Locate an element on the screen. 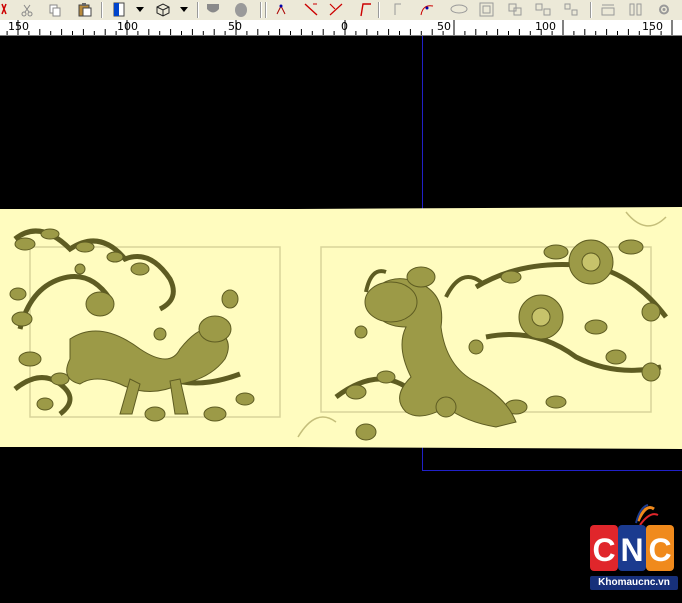  node-edit-icon is located at coordinates (281, 9).